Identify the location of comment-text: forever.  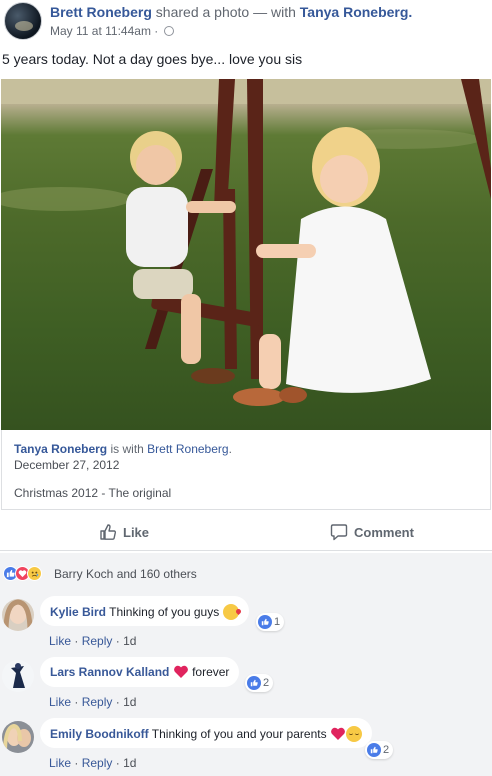
(211, 672).